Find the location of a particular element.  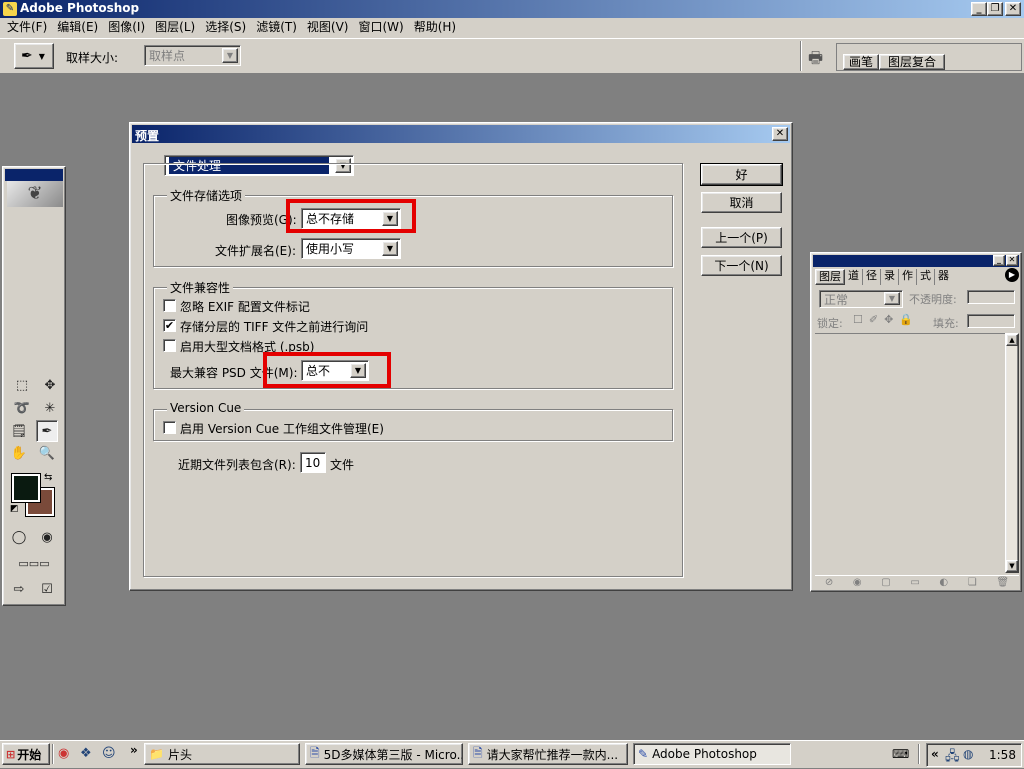

quicklaunch-qq-icon: ❖ is located at coordinates (86, 753).